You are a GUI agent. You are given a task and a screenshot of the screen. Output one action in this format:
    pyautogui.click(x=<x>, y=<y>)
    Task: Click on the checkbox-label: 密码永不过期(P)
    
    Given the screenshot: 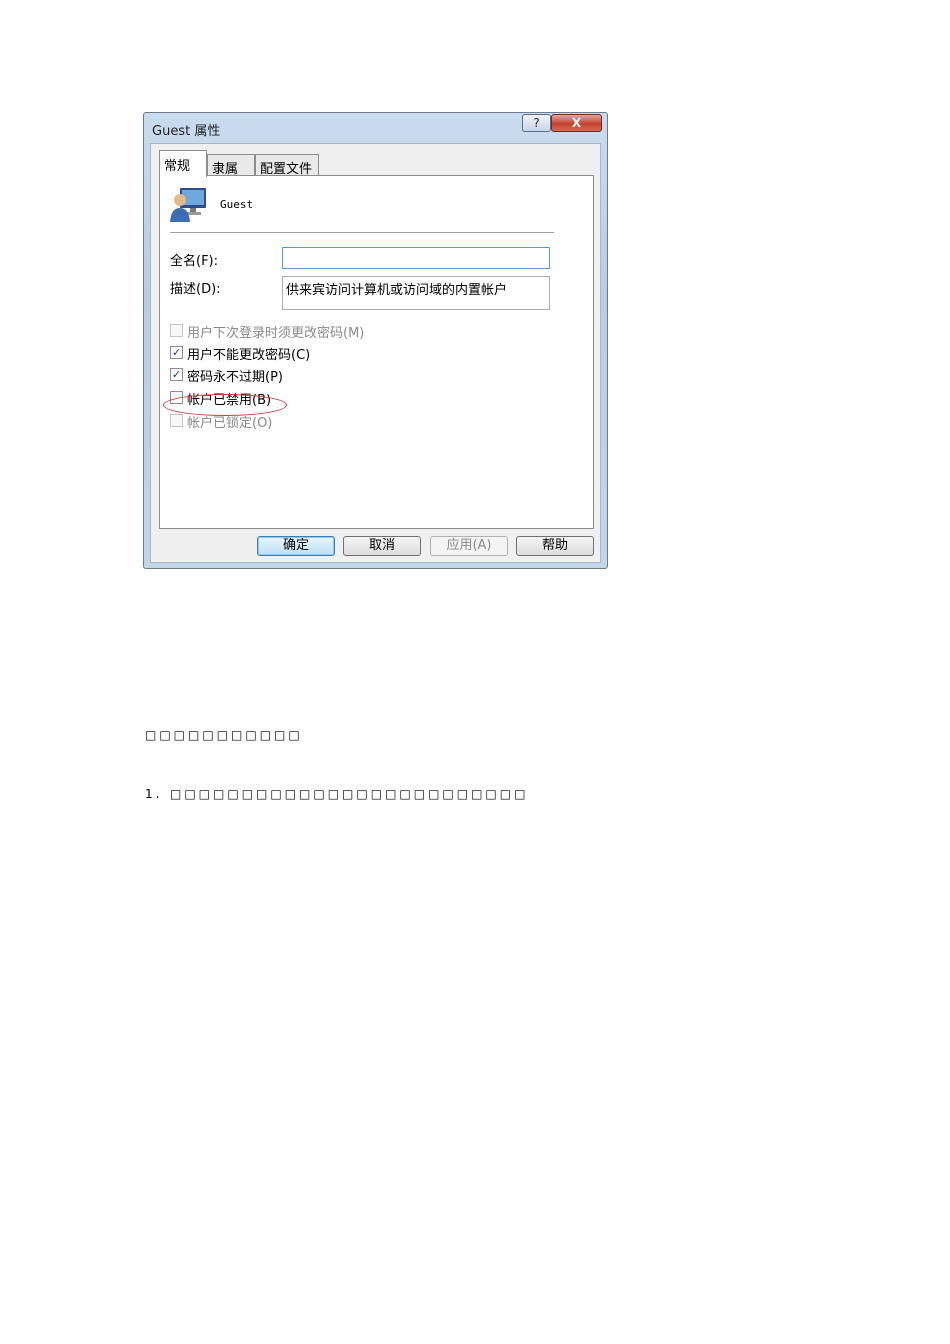 What is the action you would take?
    pyautogui.click(x=235, y=377)
    